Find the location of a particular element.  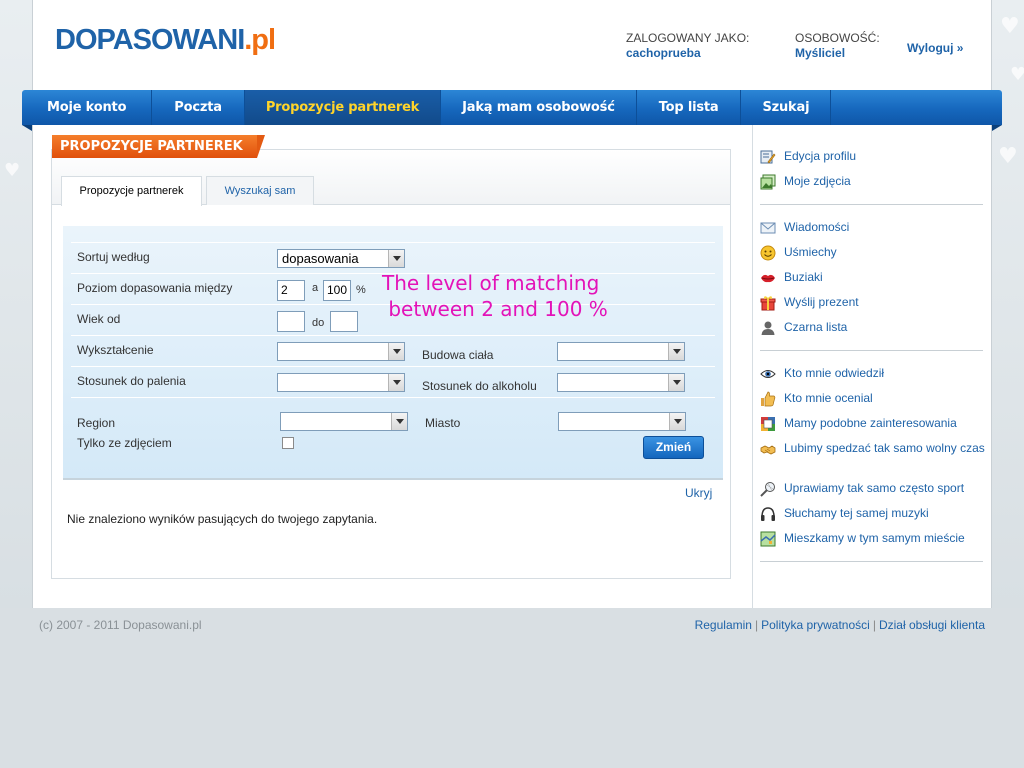

age-from-input is located at coordinates (291, 321).